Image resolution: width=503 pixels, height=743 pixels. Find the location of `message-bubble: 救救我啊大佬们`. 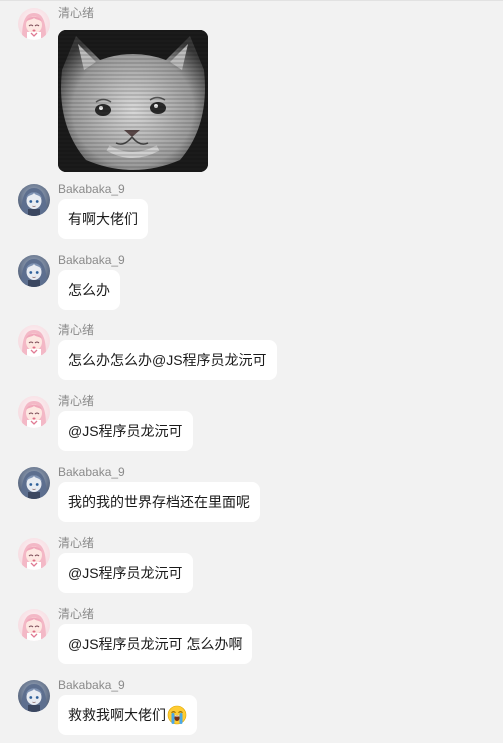

message-bubble: 救救我啊大佬们 is located at coordinates (127, 715).